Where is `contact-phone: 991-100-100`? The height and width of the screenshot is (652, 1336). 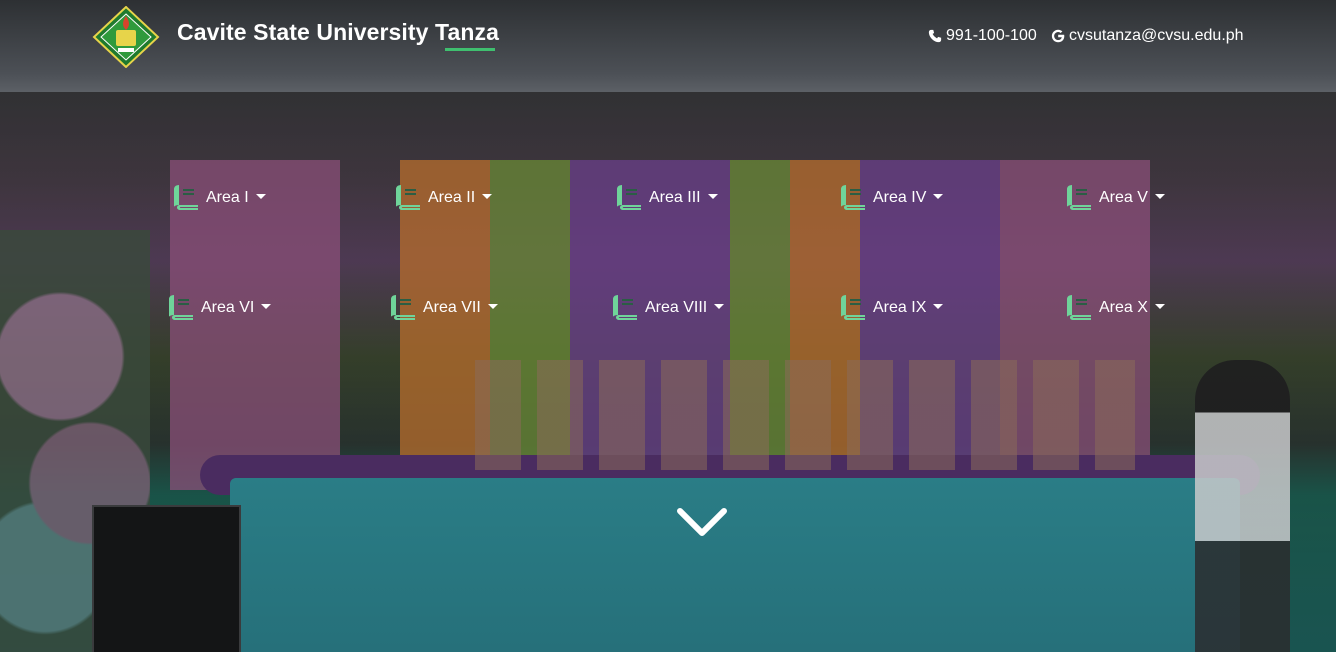
contact-phone: 991-100-100 is located at coordinates (982, 36).